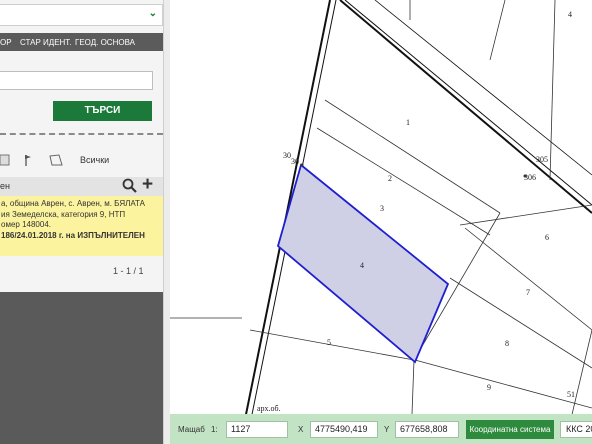 The height and width of the screenshot is (444, 592). What do you see at coordinates (81, 368) in the screenshot?
I see `panel-footer` at bounding box center [81, 368].